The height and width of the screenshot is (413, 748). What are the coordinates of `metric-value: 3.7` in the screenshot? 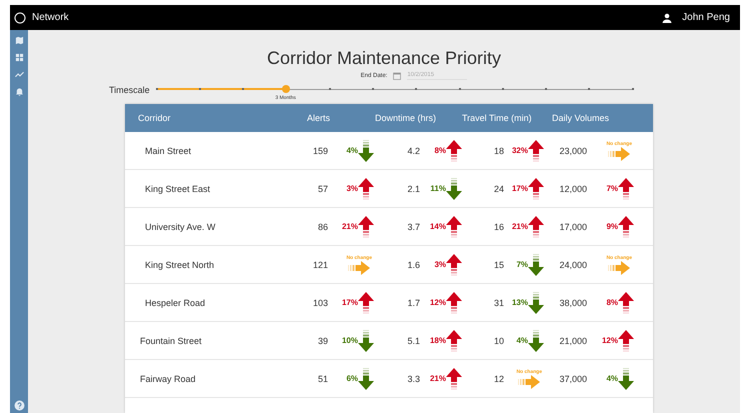 It's located at (413, 227).